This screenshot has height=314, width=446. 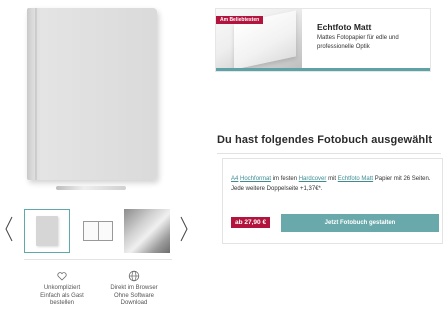 I want to click on photo-thumbnail-image, so click(x=147, y=231).